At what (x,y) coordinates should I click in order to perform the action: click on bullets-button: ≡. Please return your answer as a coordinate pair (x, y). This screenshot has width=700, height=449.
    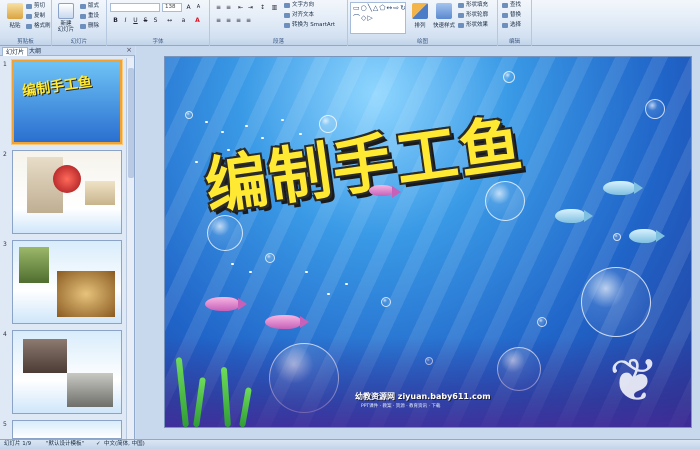
    Looking at the image, I should click on (218, 7).